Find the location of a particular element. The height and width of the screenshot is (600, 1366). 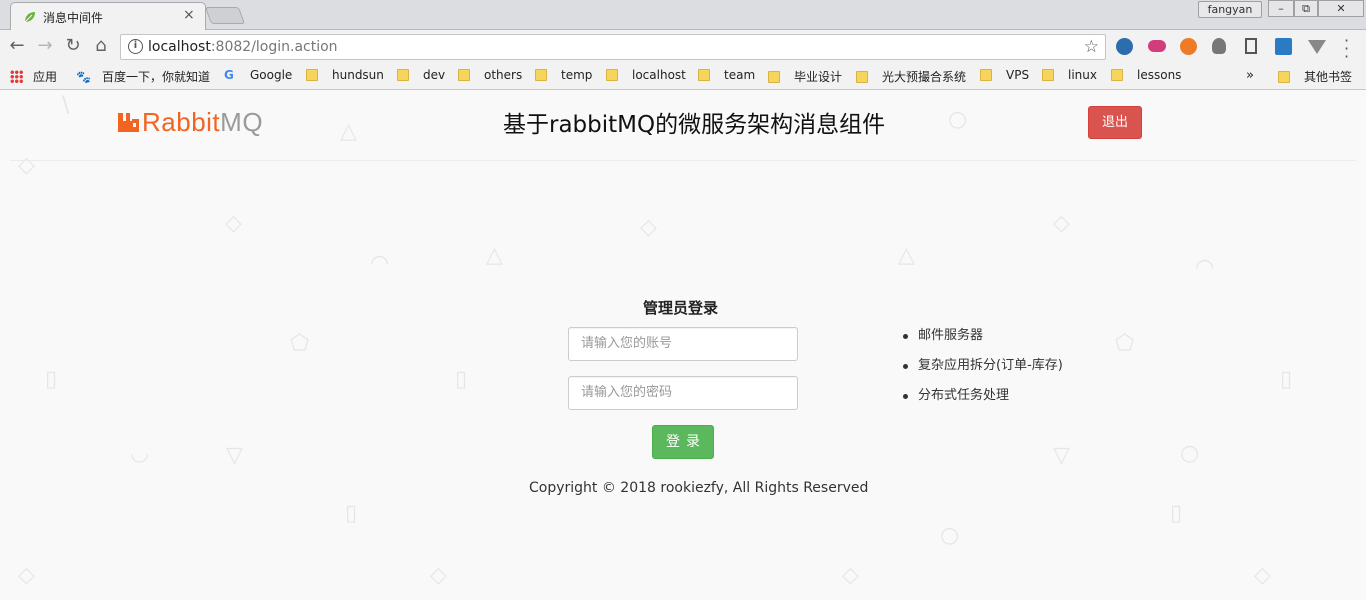

bookmark-folder: localhost is located at coordinates (646, 76).